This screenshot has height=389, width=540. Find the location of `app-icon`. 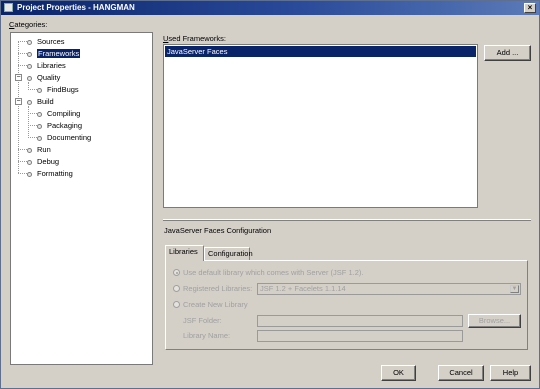

app-icon is located at coordinates (8, 7).